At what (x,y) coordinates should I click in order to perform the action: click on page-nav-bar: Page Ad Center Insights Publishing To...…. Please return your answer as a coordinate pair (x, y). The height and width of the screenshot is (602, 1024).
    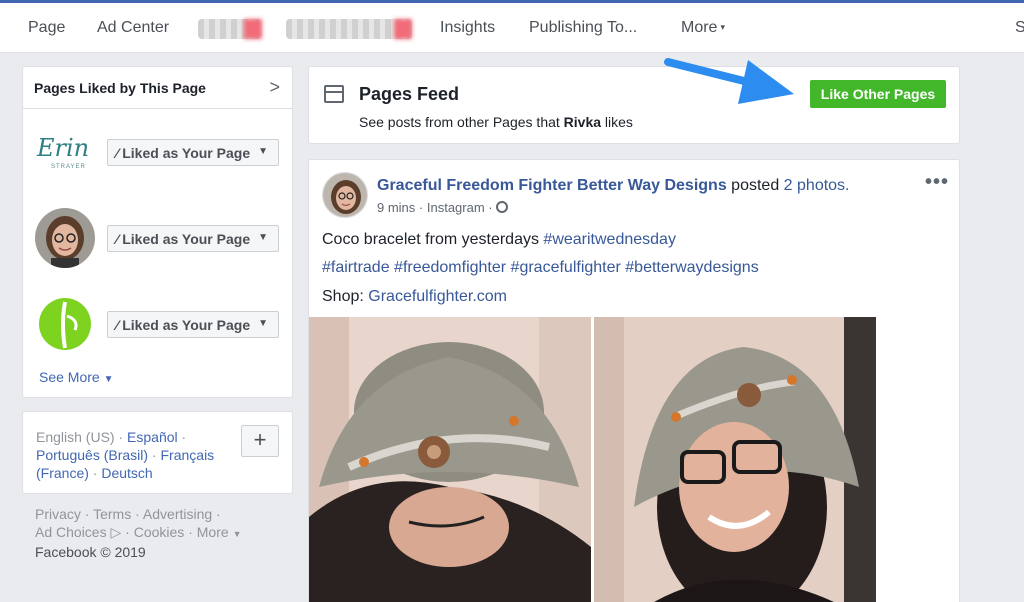
    Looking at the image, I should click on (512, 28).